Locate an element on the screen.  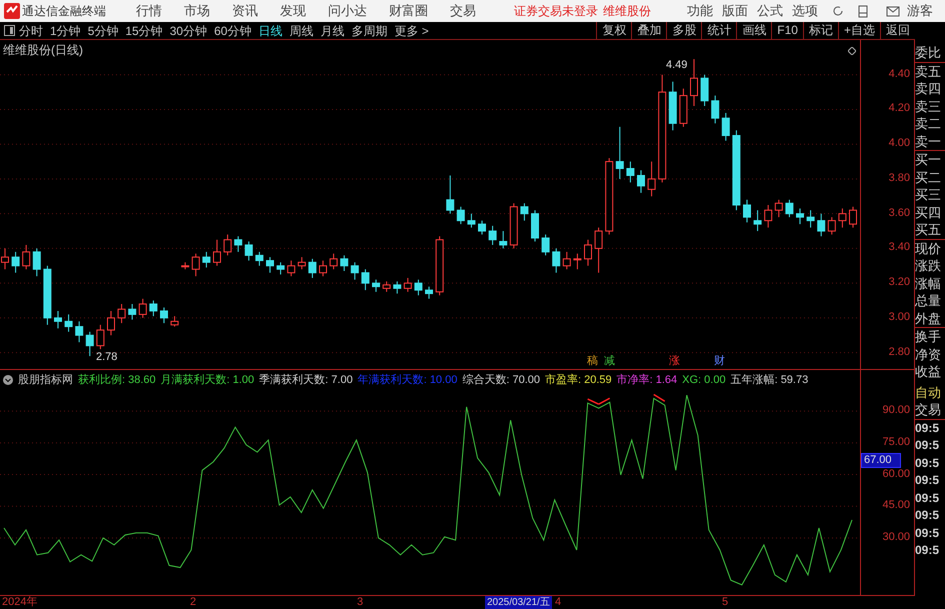
period-tab: 30分钟 is located at coordinates (189, 31).